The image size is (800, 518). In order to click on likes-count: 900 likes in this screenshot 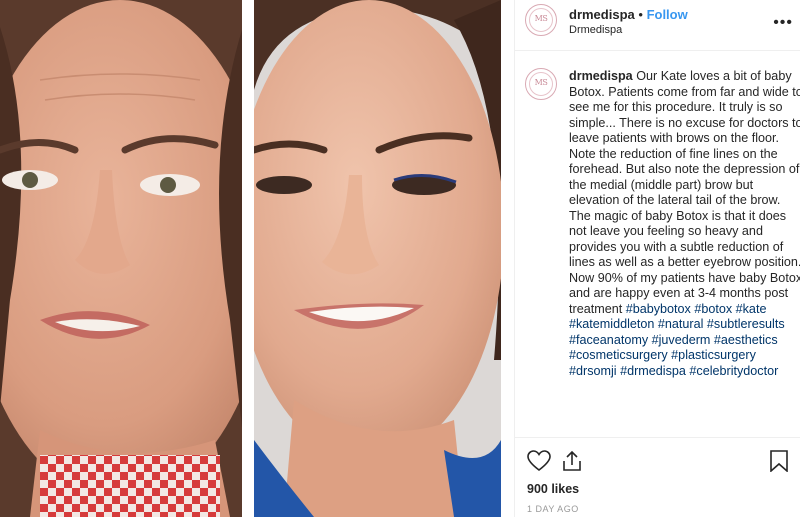, I will do `click(553, 489)`.